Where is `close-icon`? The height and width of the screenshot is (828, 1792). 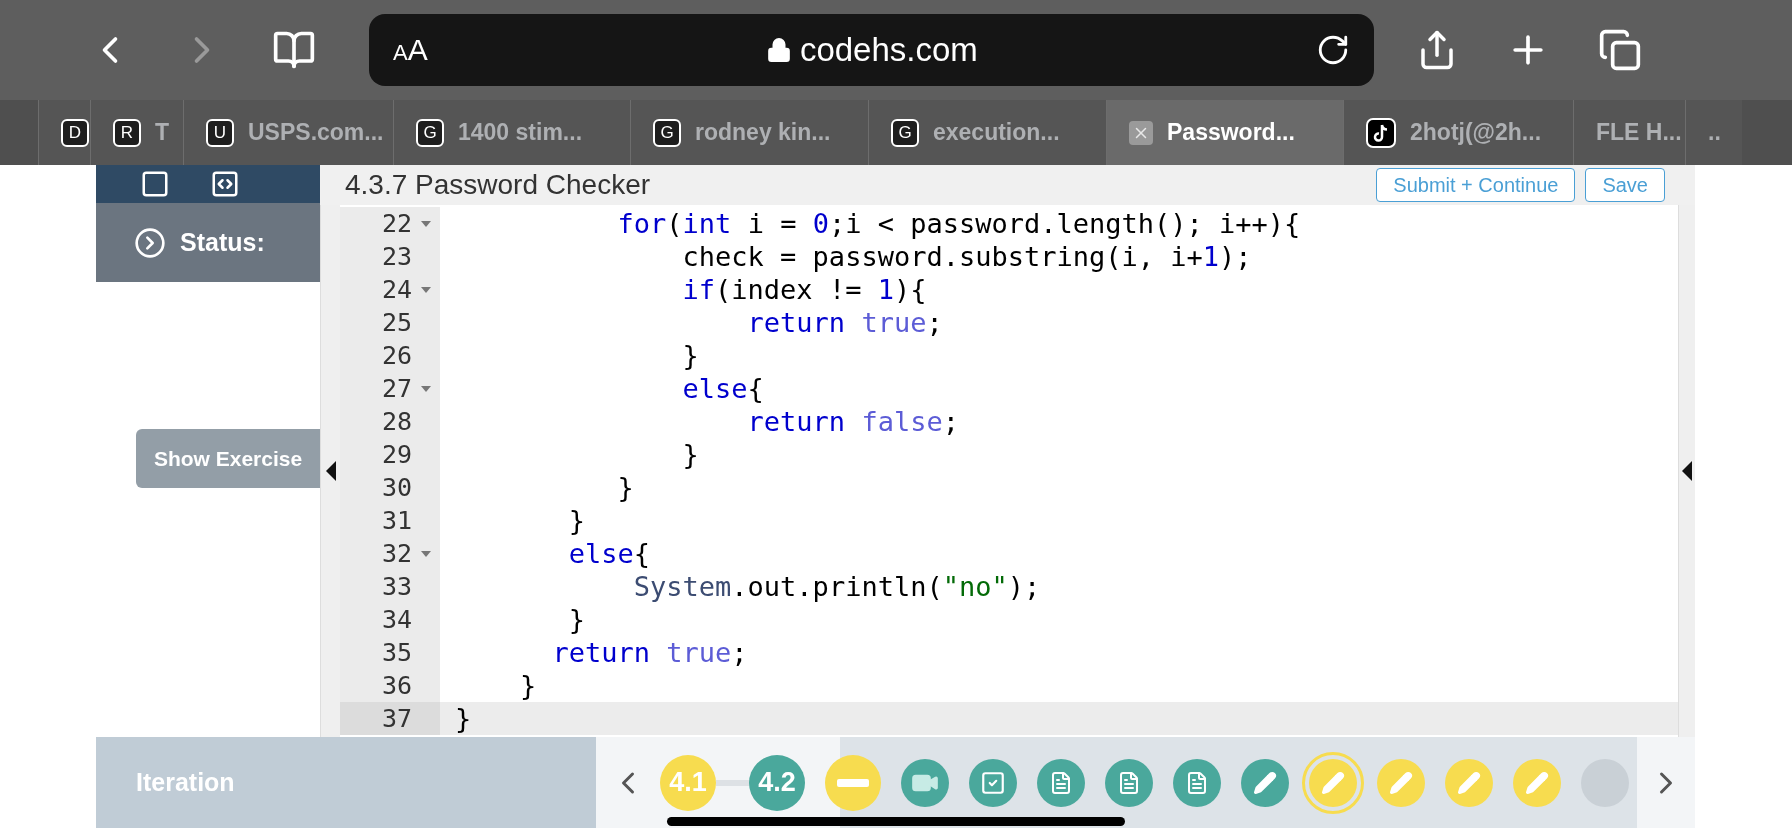 close-icon is located at coordinates (1141, 132).